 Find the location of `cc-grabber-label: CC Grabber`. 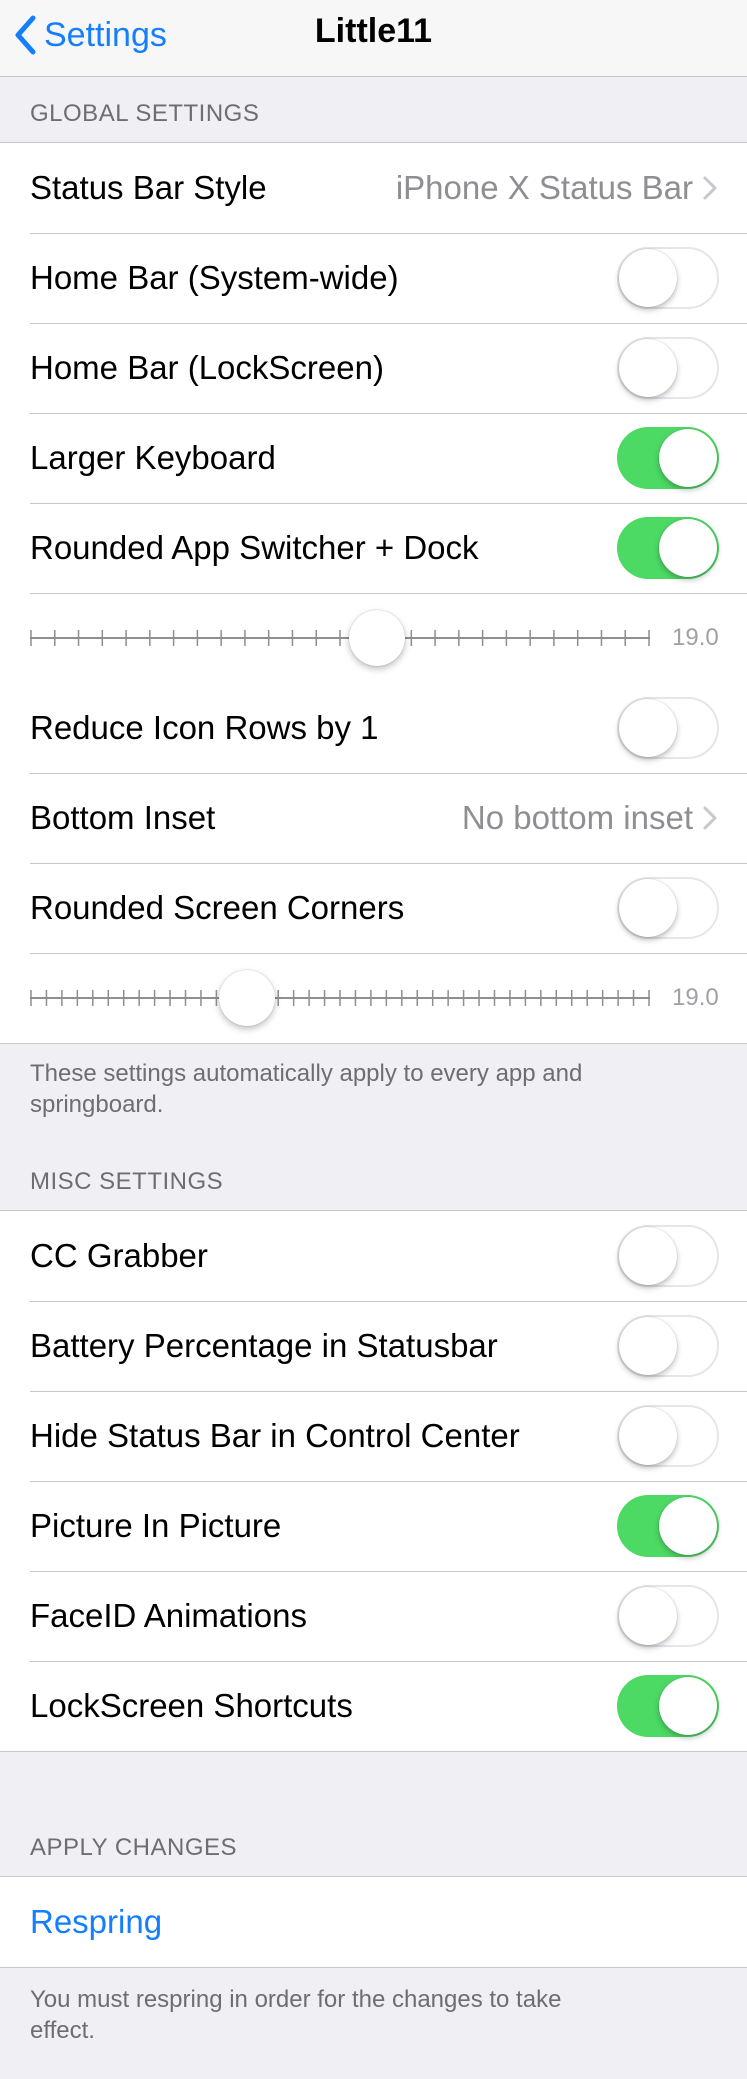

cc-grabber-label: CC Grabber is located at coordinates (119, 1255).